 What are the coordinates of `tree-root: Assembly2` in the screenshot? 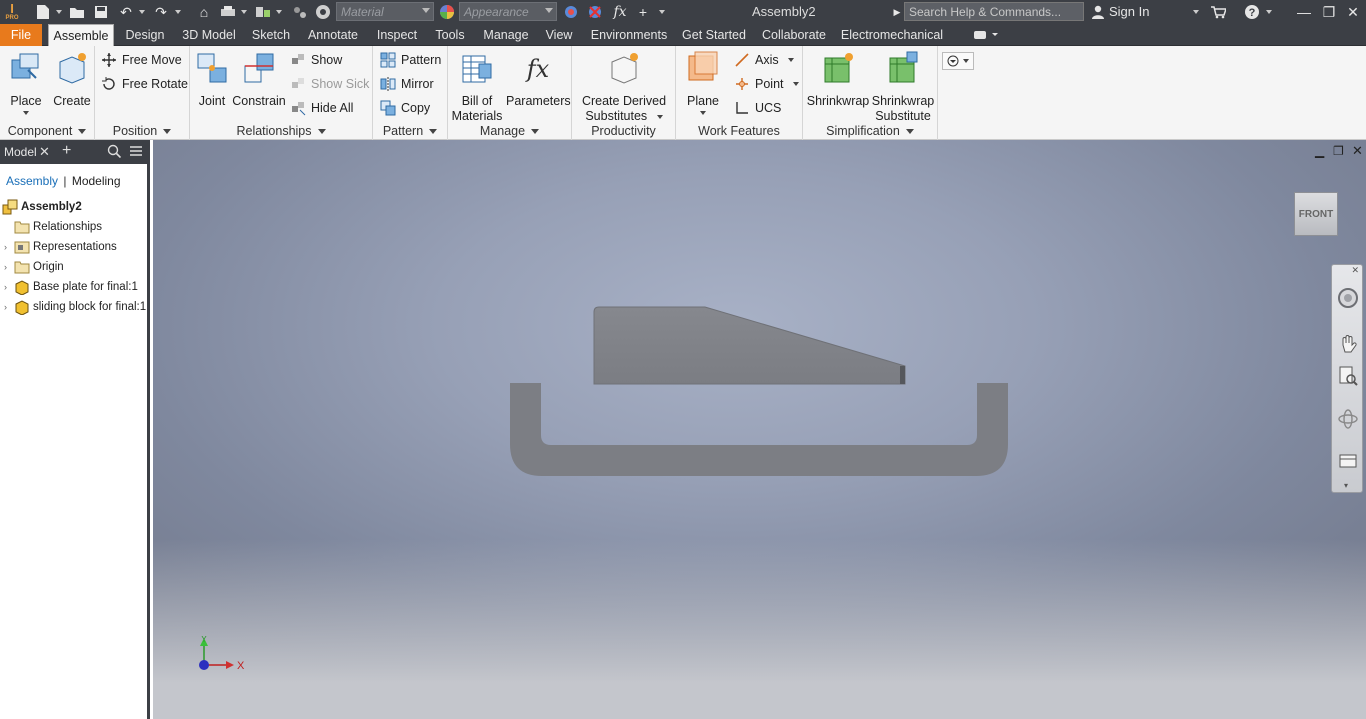 It's located at (42, 207).